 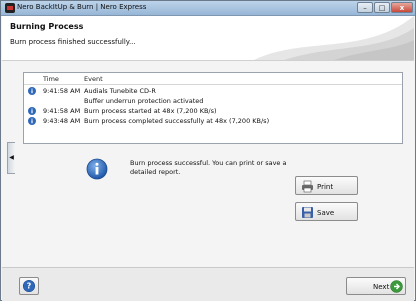 What do you see at coordinates (307, 212) in the screenshot?
I see `floppy-disk-icon` at bounding box center [307, 212].